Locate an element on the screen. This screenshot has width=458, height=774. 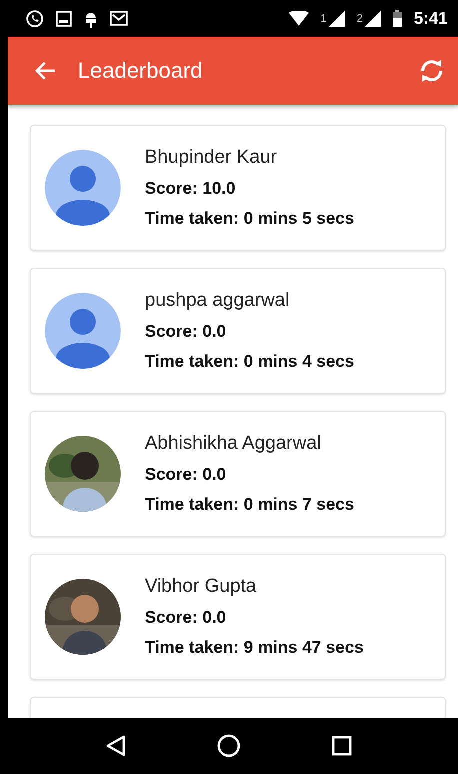
player-name: Vibhor Gupta is located at coordinates (201, 587).